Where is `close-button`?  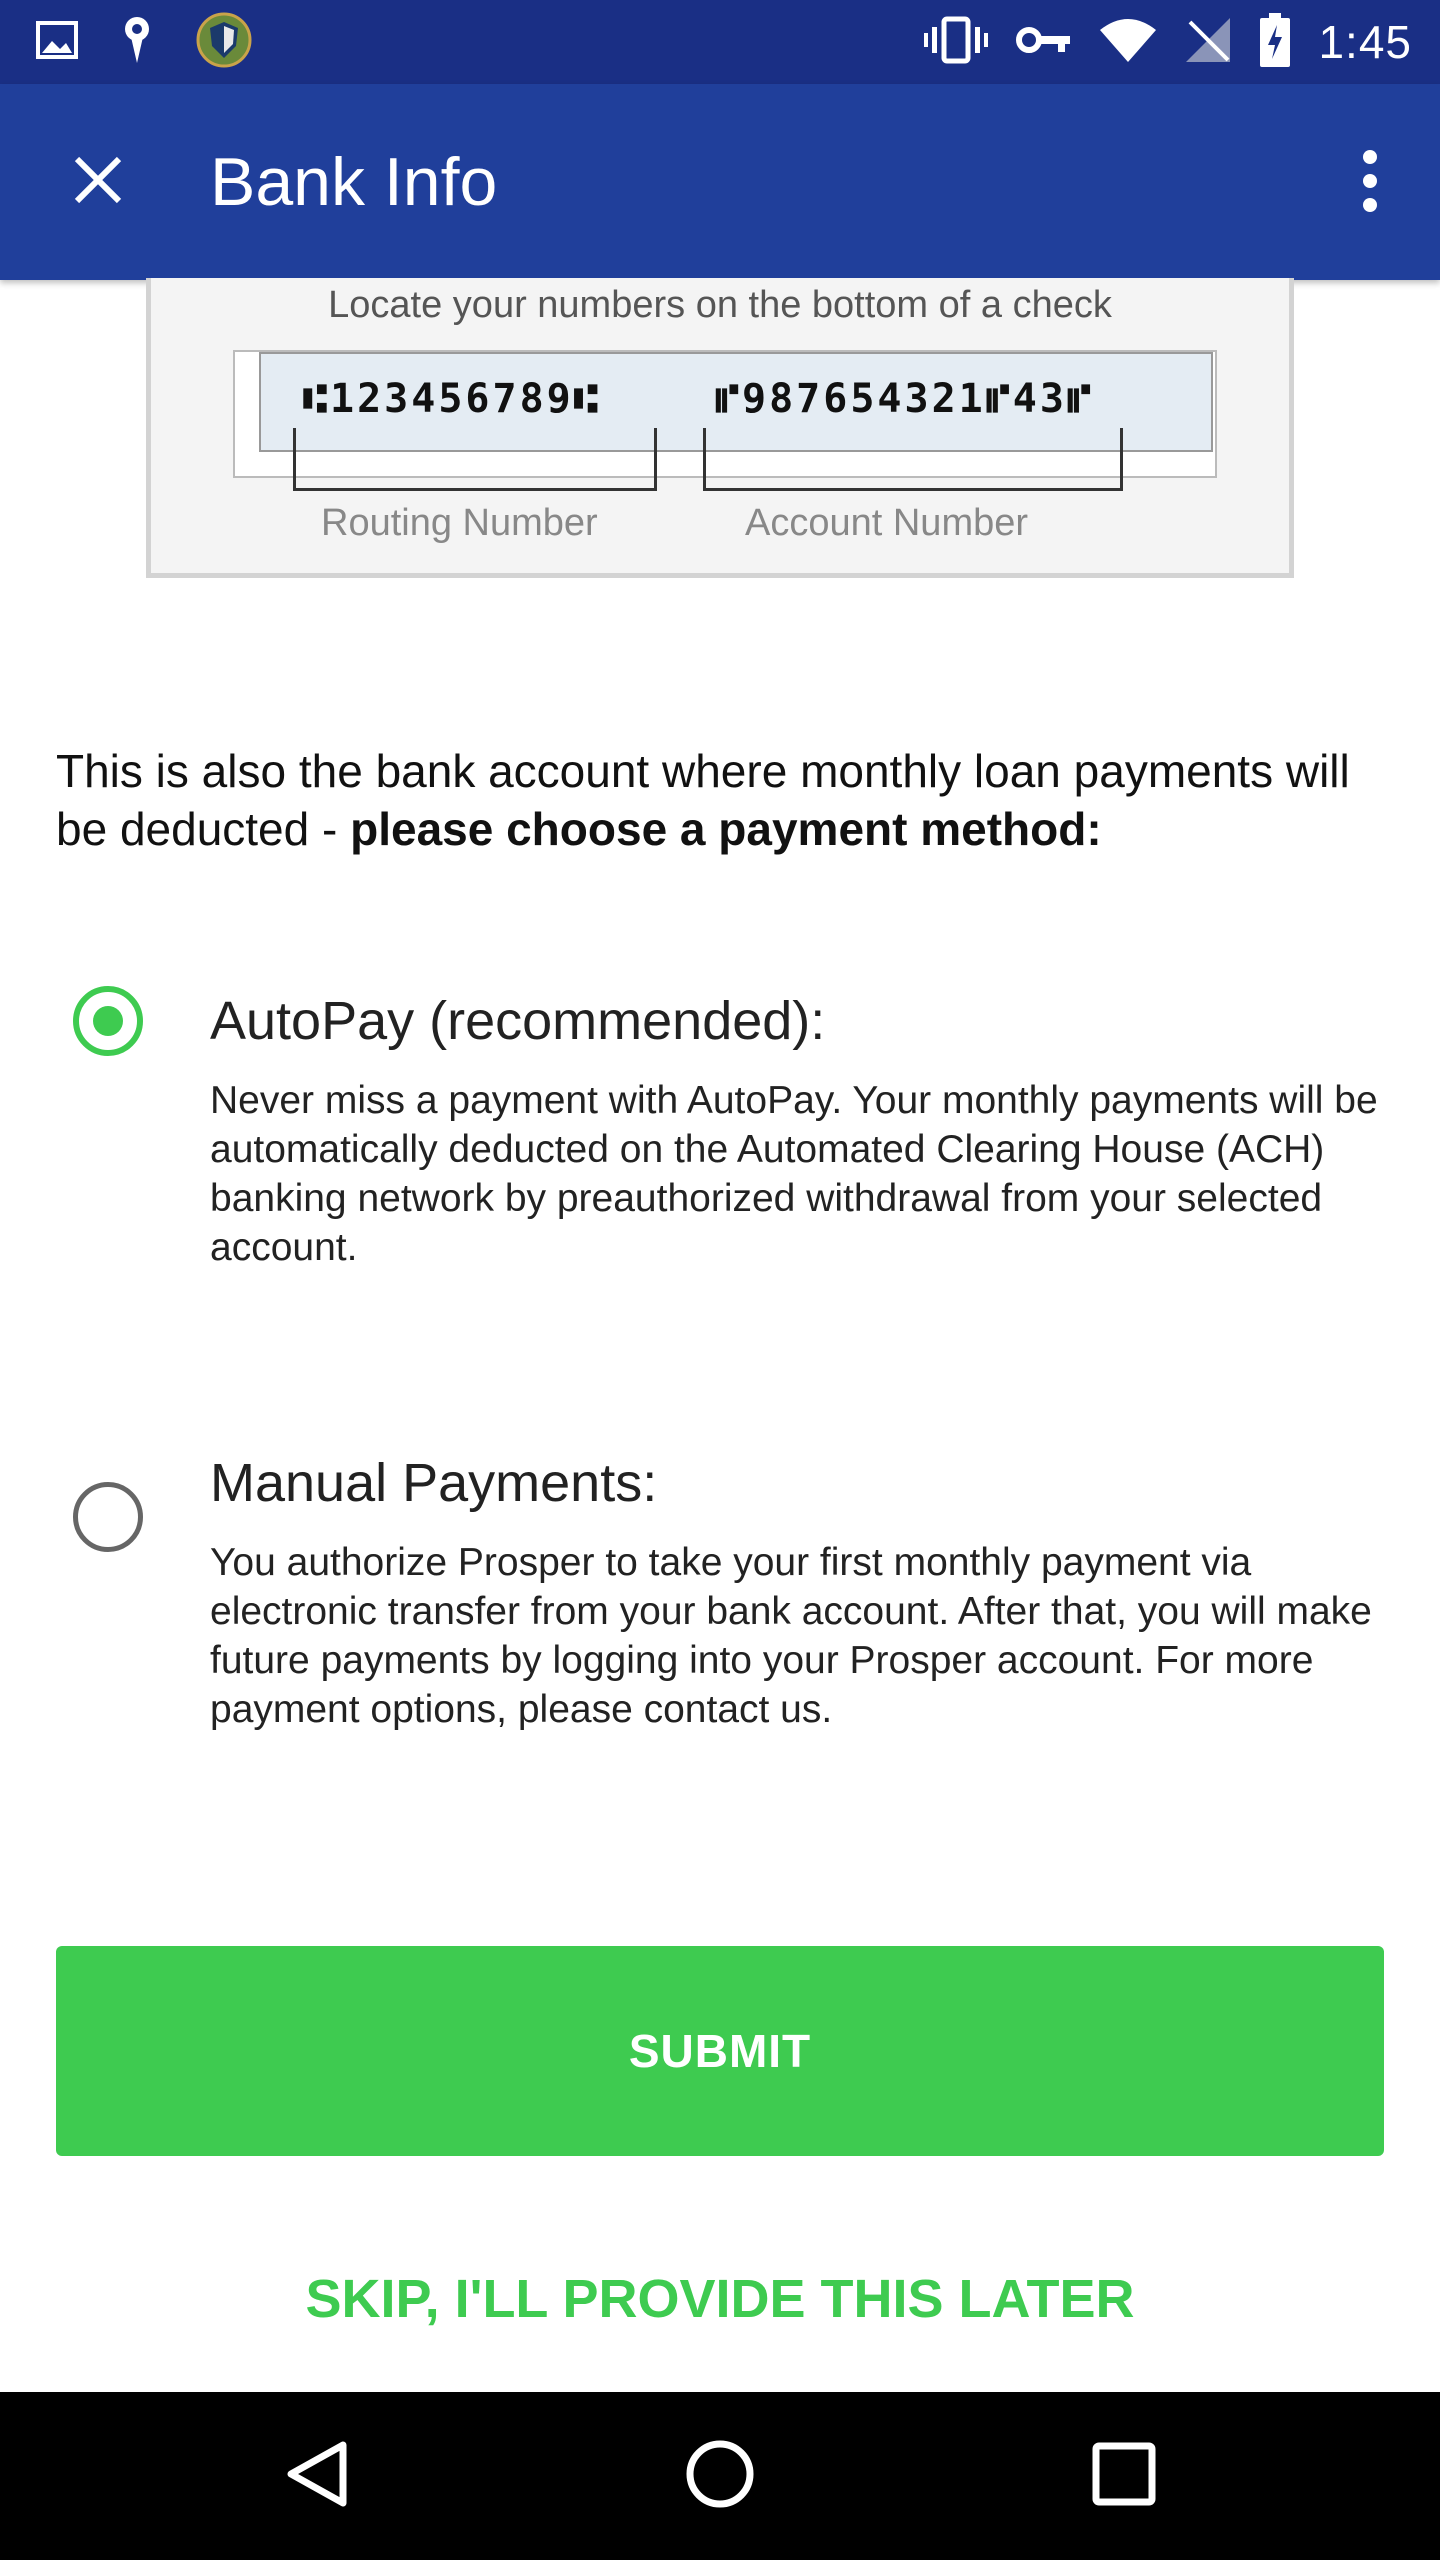
close-button is located at coordinates (98, 182).